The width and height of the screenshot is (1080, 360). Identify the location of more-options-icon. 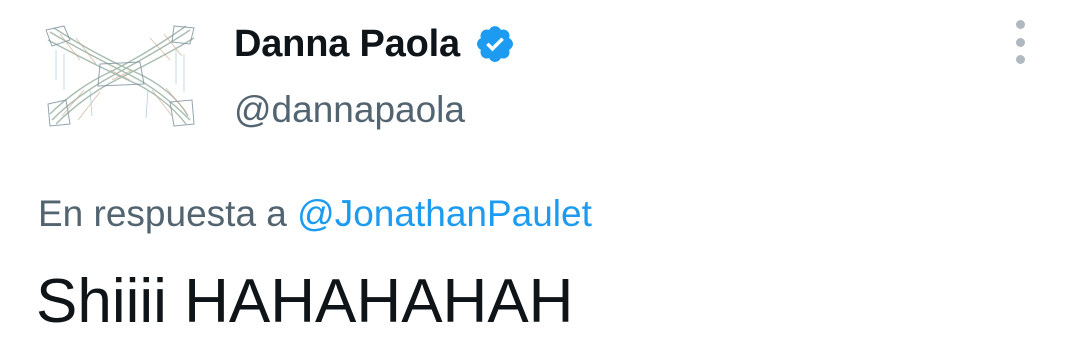
(1020, 42).